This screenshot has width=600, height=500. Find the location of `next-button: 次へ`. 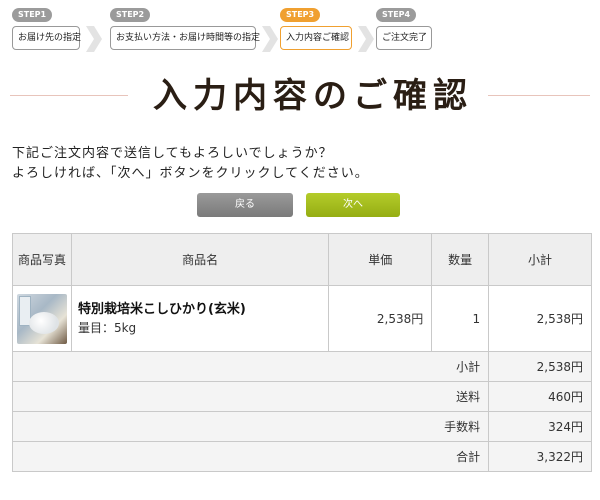

next-button: 次へ is located at coordinates (353, 205).